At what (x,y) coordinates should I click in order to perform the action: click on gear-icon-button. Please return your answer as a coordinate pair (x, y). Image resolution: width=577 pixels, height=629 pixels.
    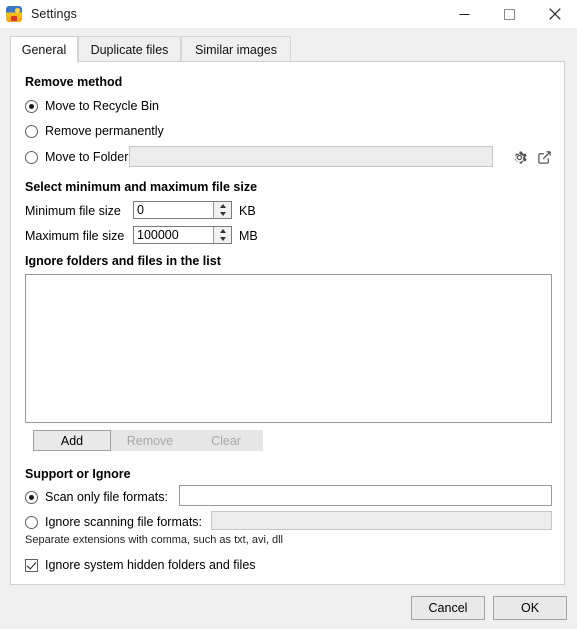
    Looking at the image, I should click on (519, 157).